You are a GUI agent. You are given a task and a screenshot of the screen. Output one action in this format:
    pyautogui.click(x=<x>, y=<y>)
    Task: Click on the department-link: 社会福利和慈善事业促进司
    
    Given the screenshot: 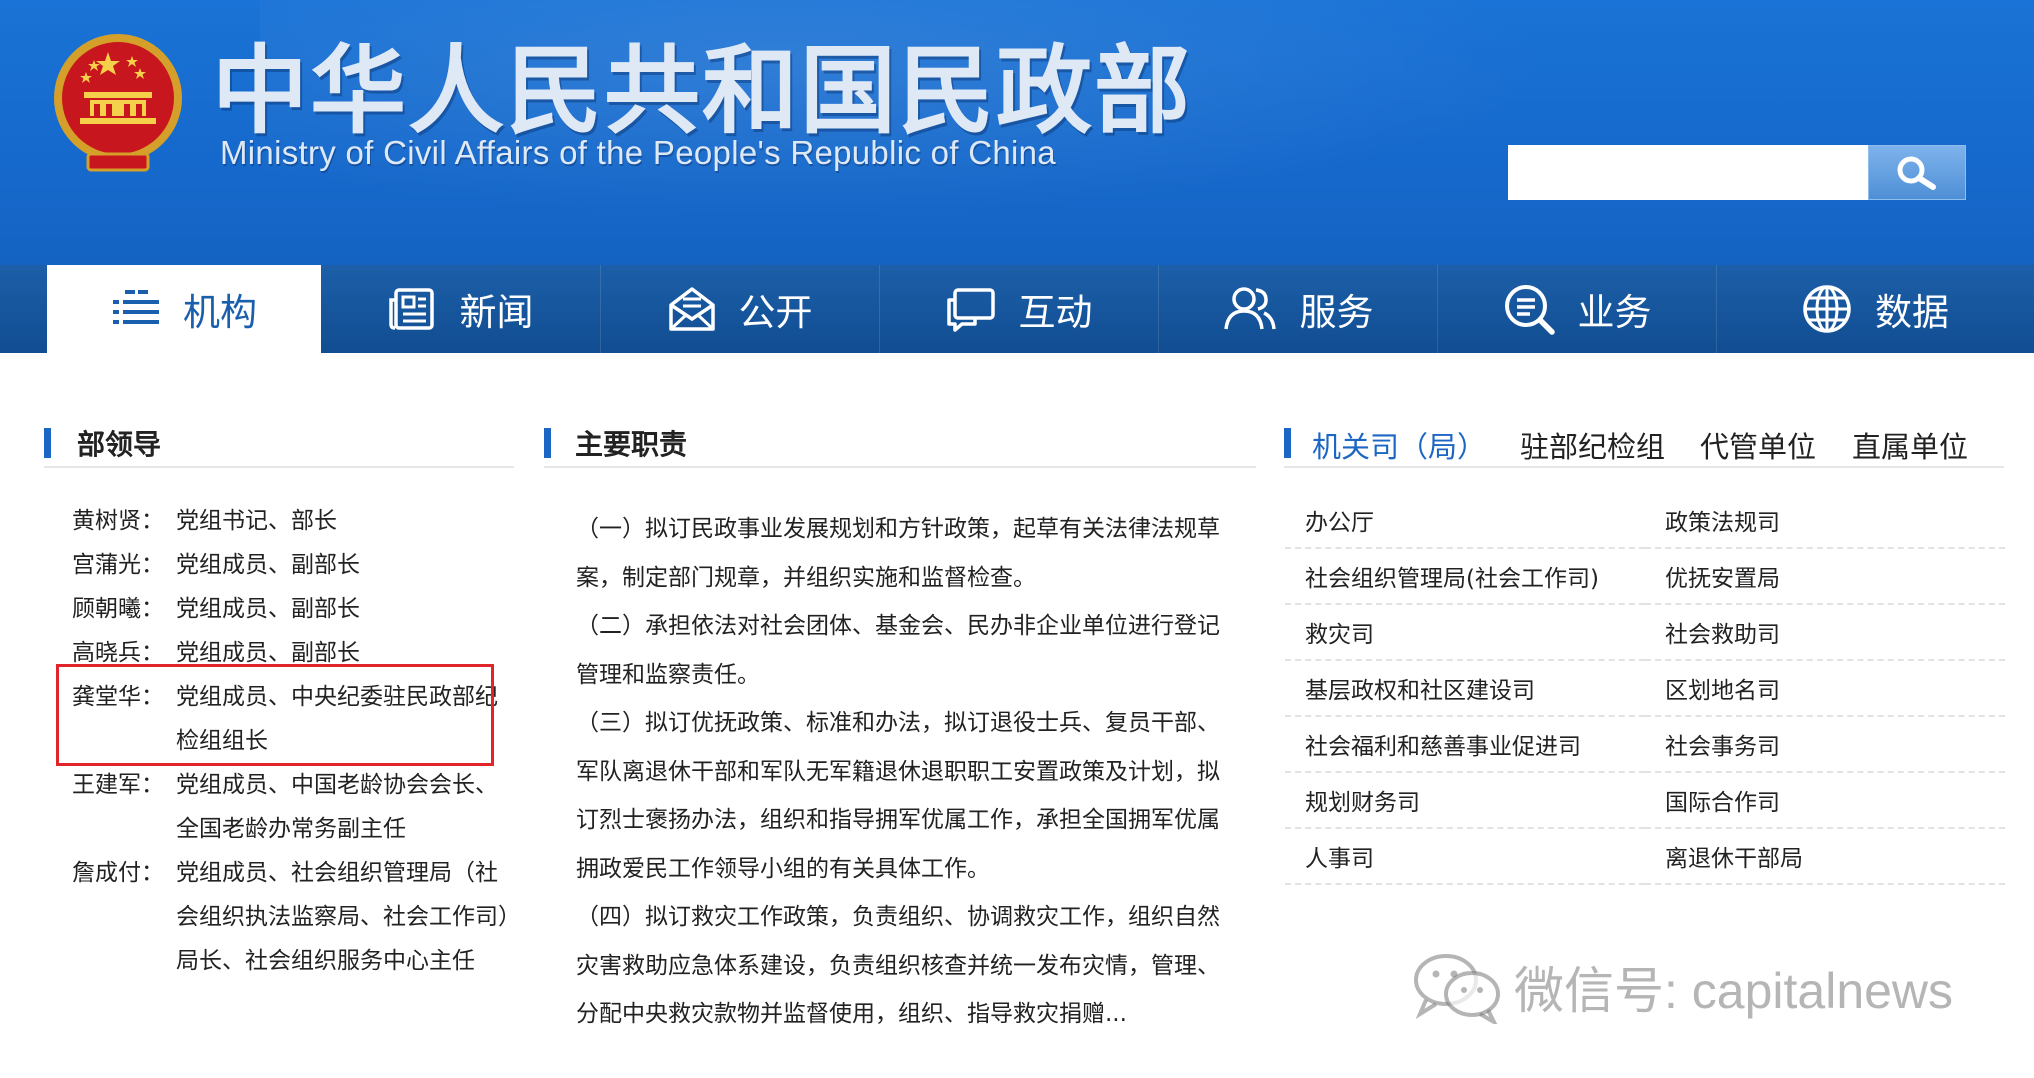 What is the action you would take?
    pyautogui.click(x=1465, y=745)
    